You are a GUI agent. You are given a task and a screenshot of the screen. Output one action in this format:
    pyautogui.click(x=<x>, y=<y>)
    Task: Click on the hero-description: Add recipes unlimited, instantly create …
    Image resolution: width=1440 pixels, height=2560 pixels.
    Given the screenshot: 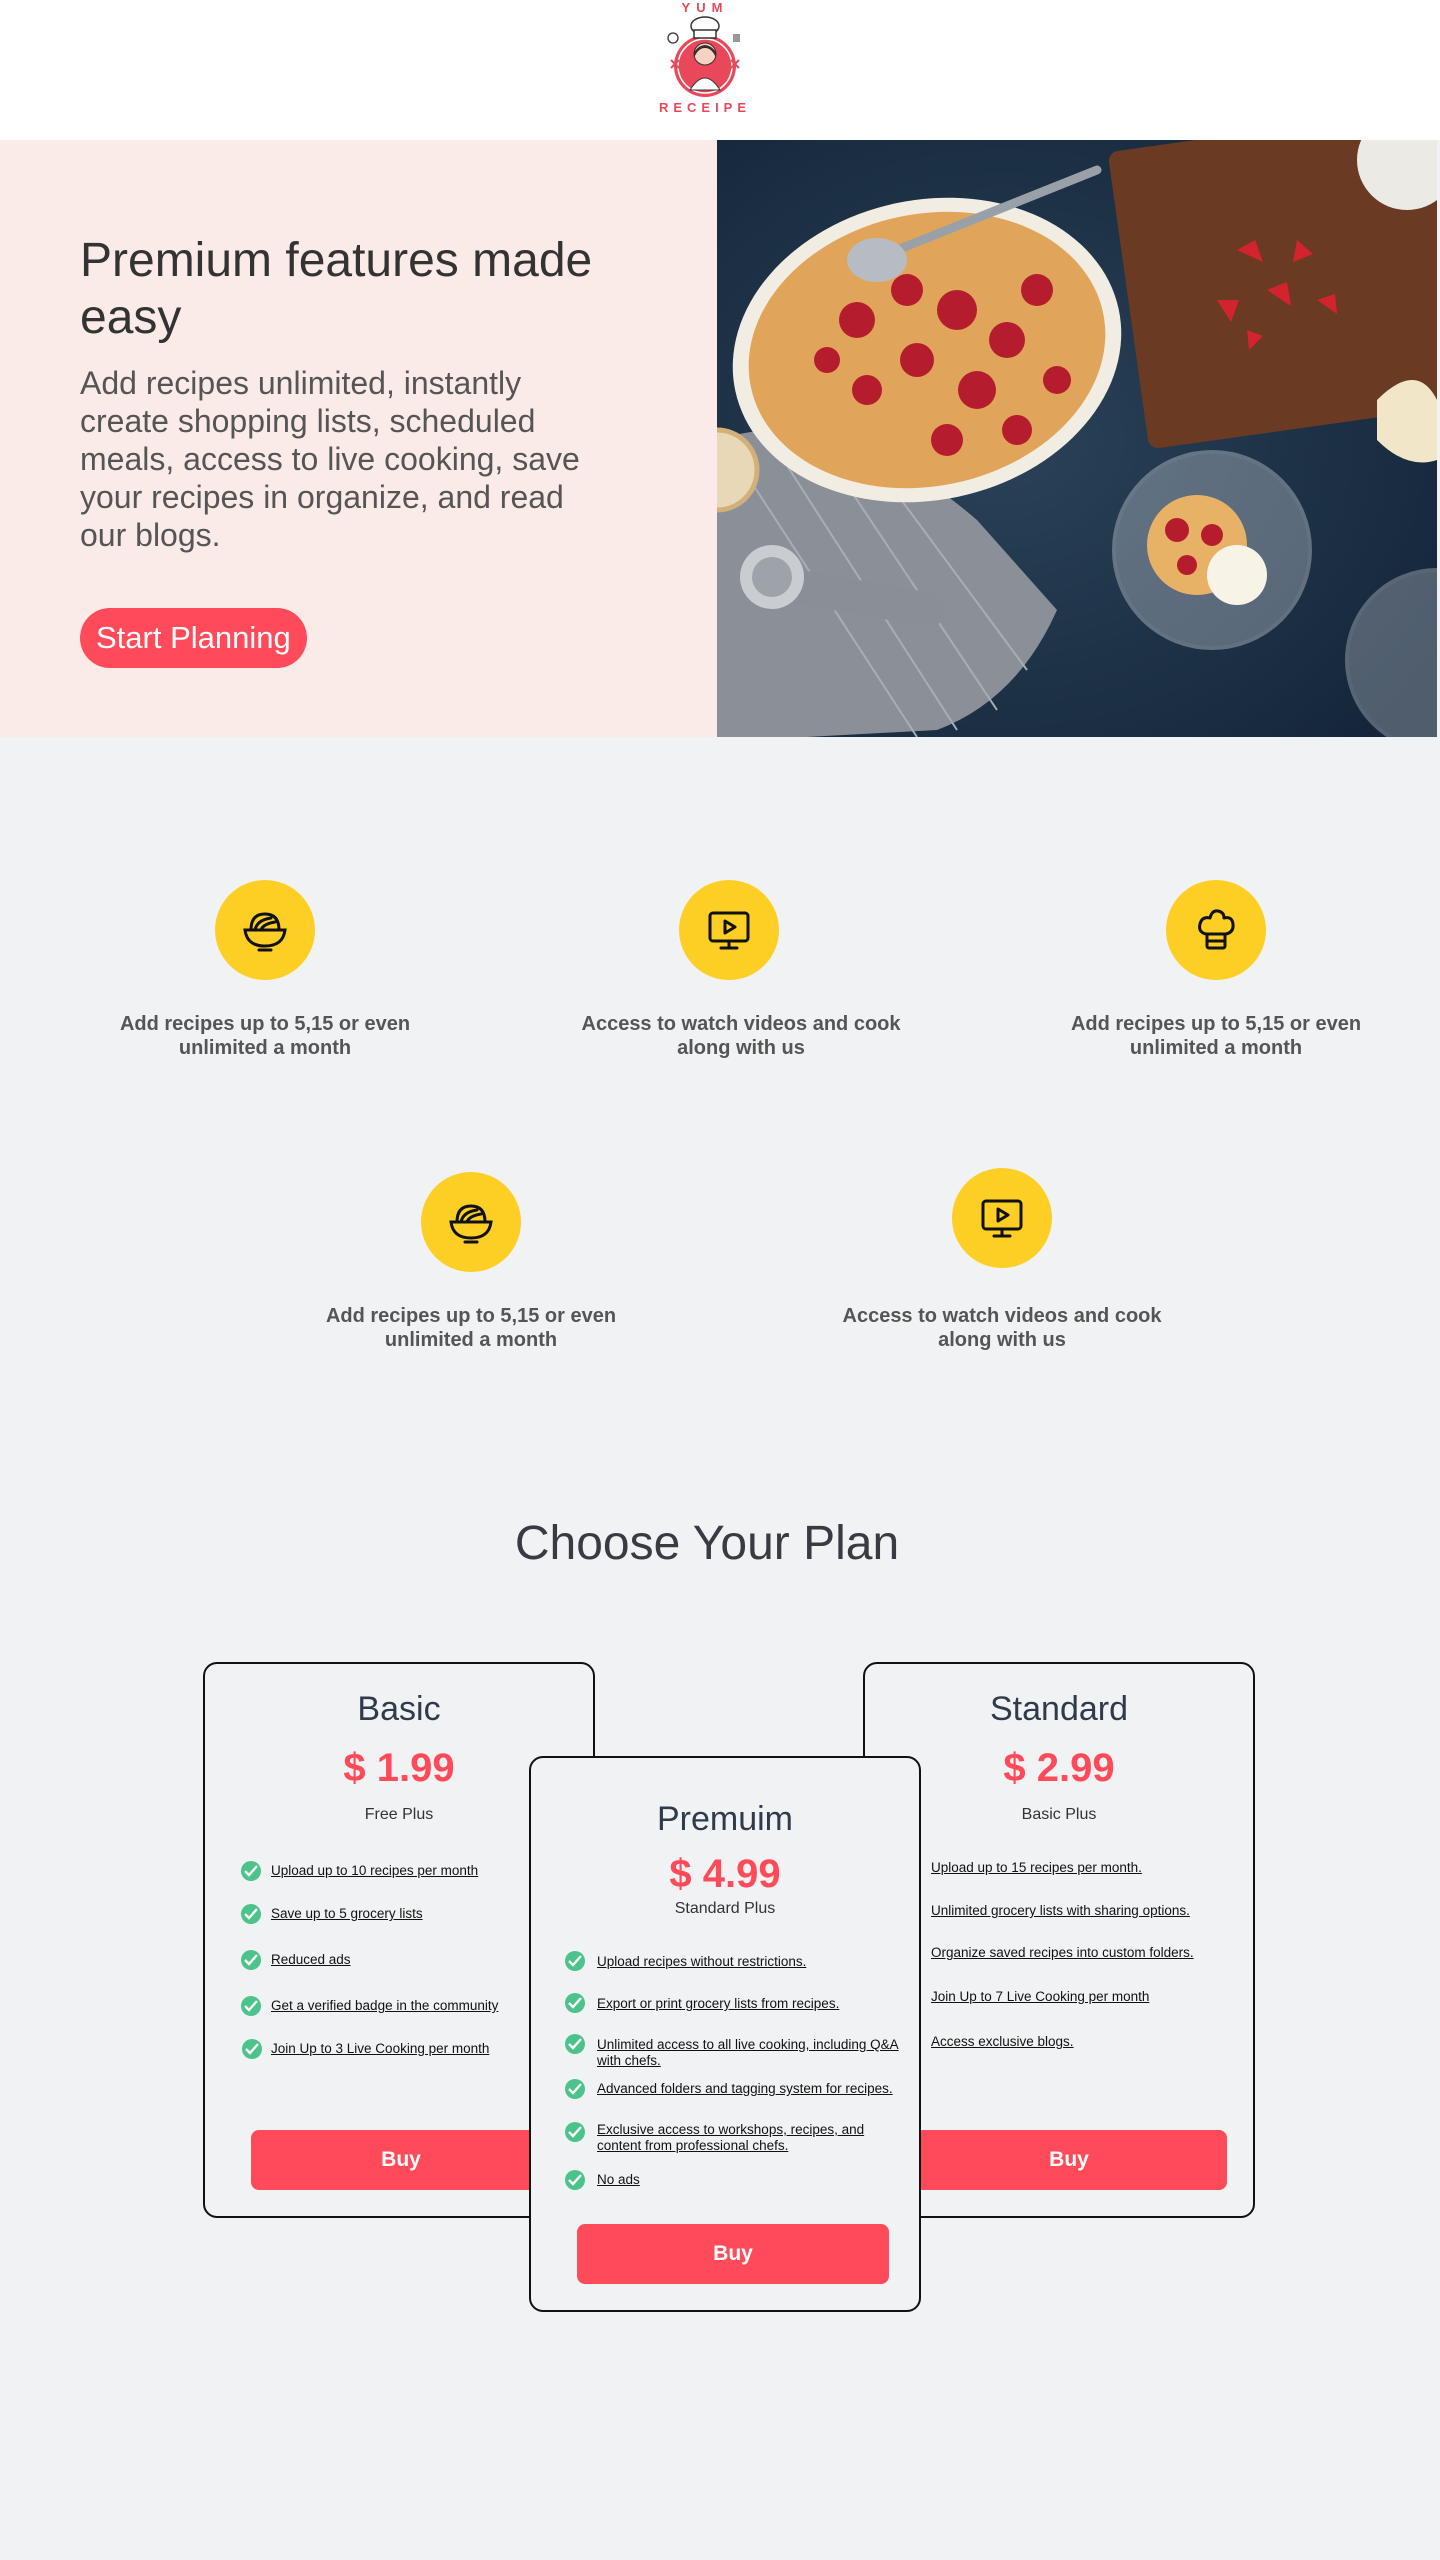 What is the action you would take?
    pyautogui.click(x=330, y=459)
    